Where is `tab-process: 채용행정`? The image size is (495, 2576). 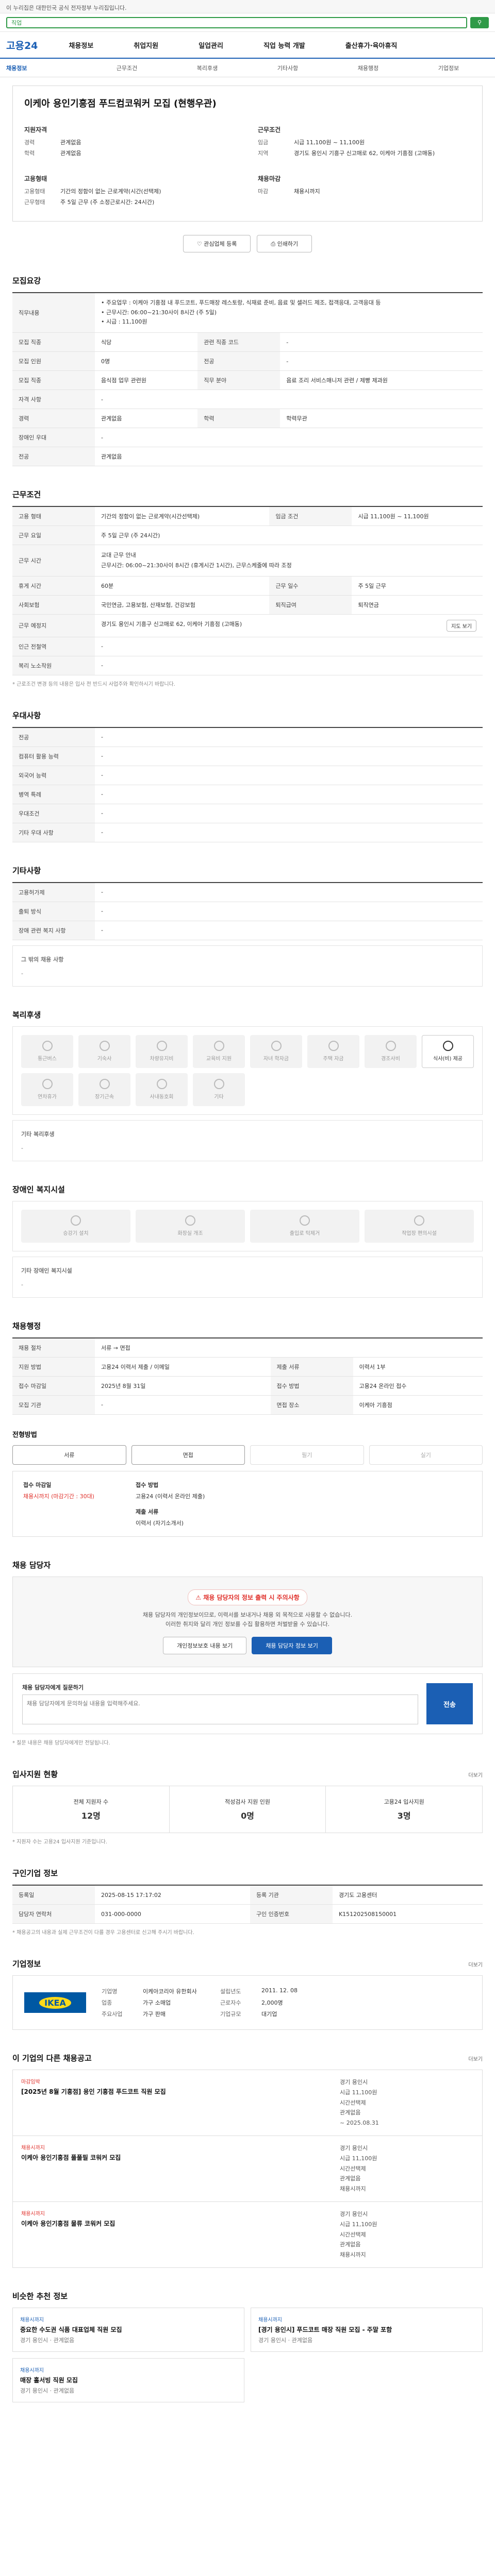
tab-process: 채용행정 is located at coordinates (368, 68).